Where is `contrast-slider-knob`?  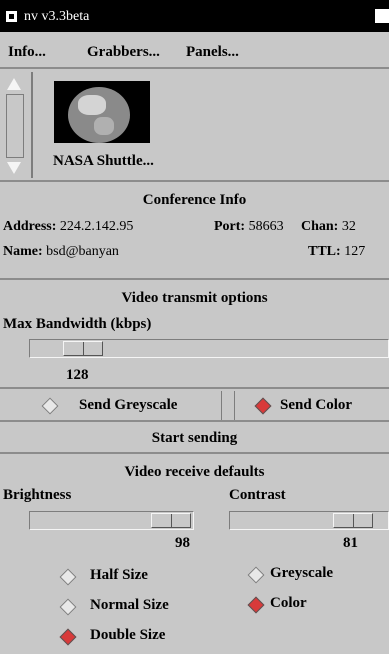
contrast-slider-knob is located at coordinates (353, 520).